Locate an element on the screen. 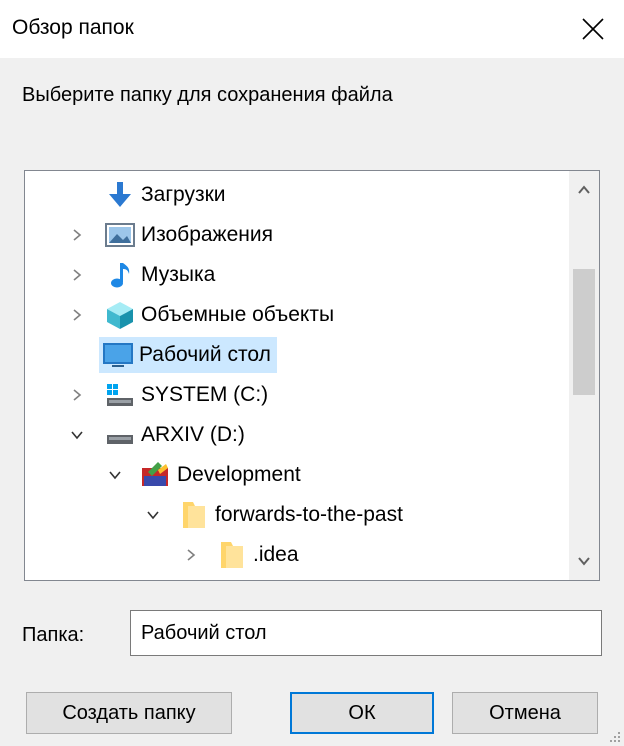 This screenshot has height=746, width=624. tree-item-idea: .idea is located at coordinates (260, 555).